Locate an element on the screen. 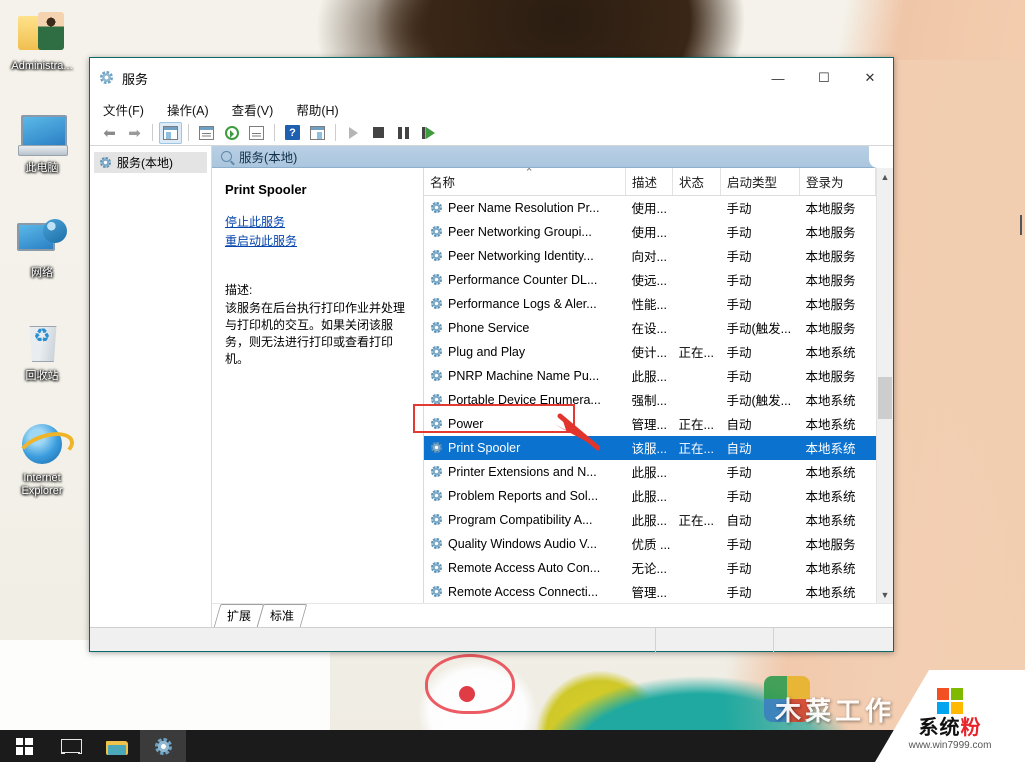  menu-view: 查看(V) is located at coordinates (253, 109).